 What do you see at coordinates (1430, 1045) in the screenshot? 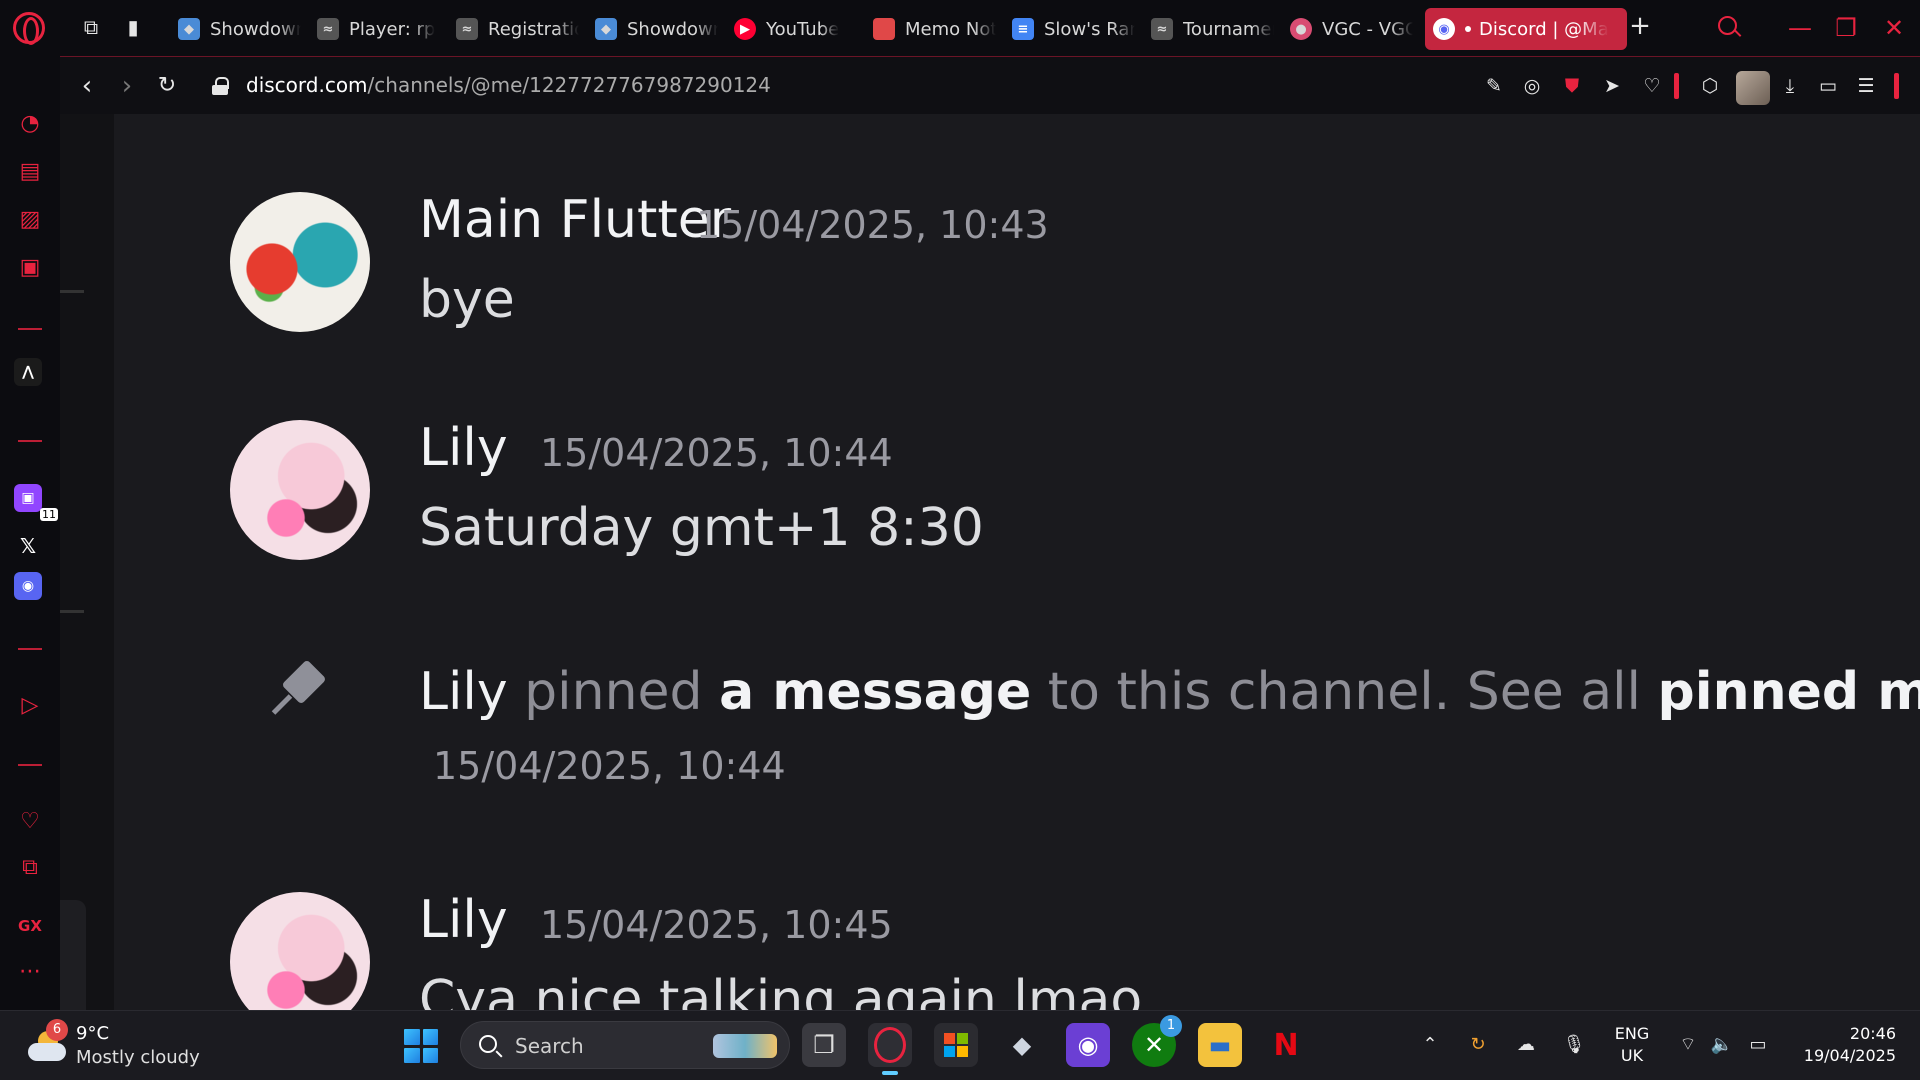
I see `tray-overflow-chevron-icon: ⌃` at bounding box center [1430, 1045].